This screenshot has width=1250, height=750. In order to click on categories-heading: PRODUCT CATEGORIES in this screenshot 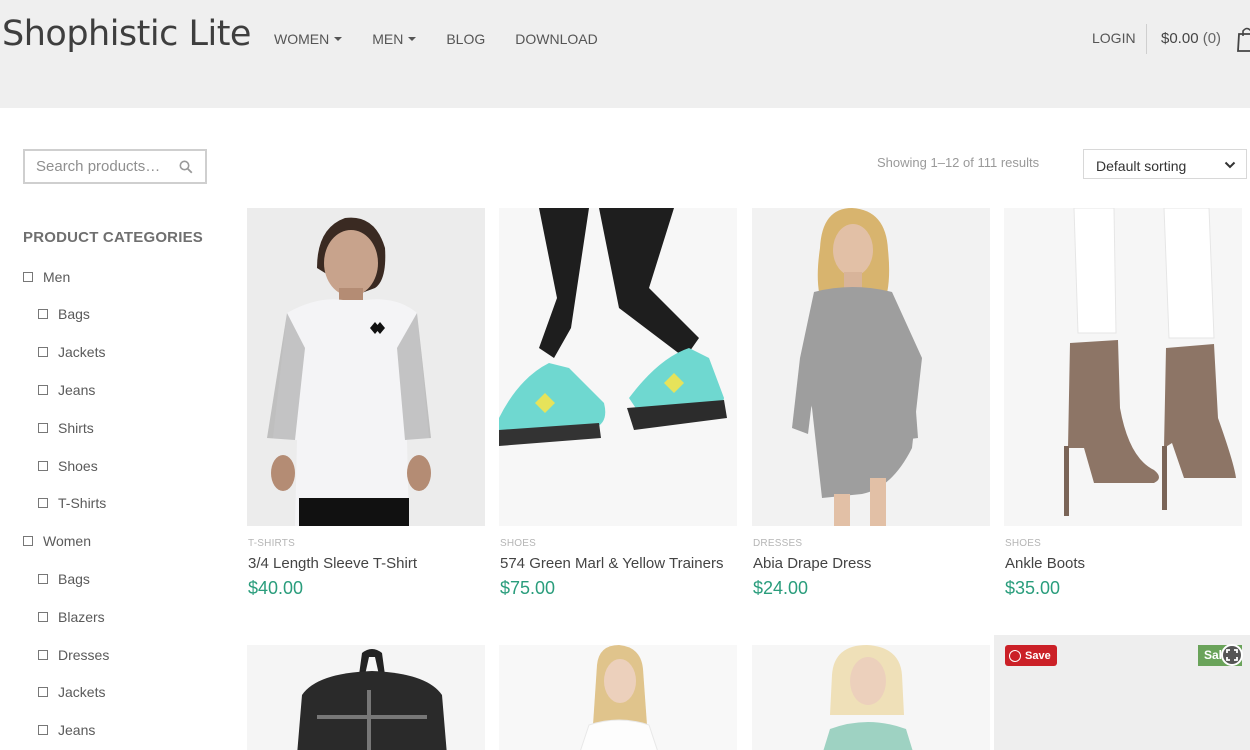, I will do `click(113, 237)`.